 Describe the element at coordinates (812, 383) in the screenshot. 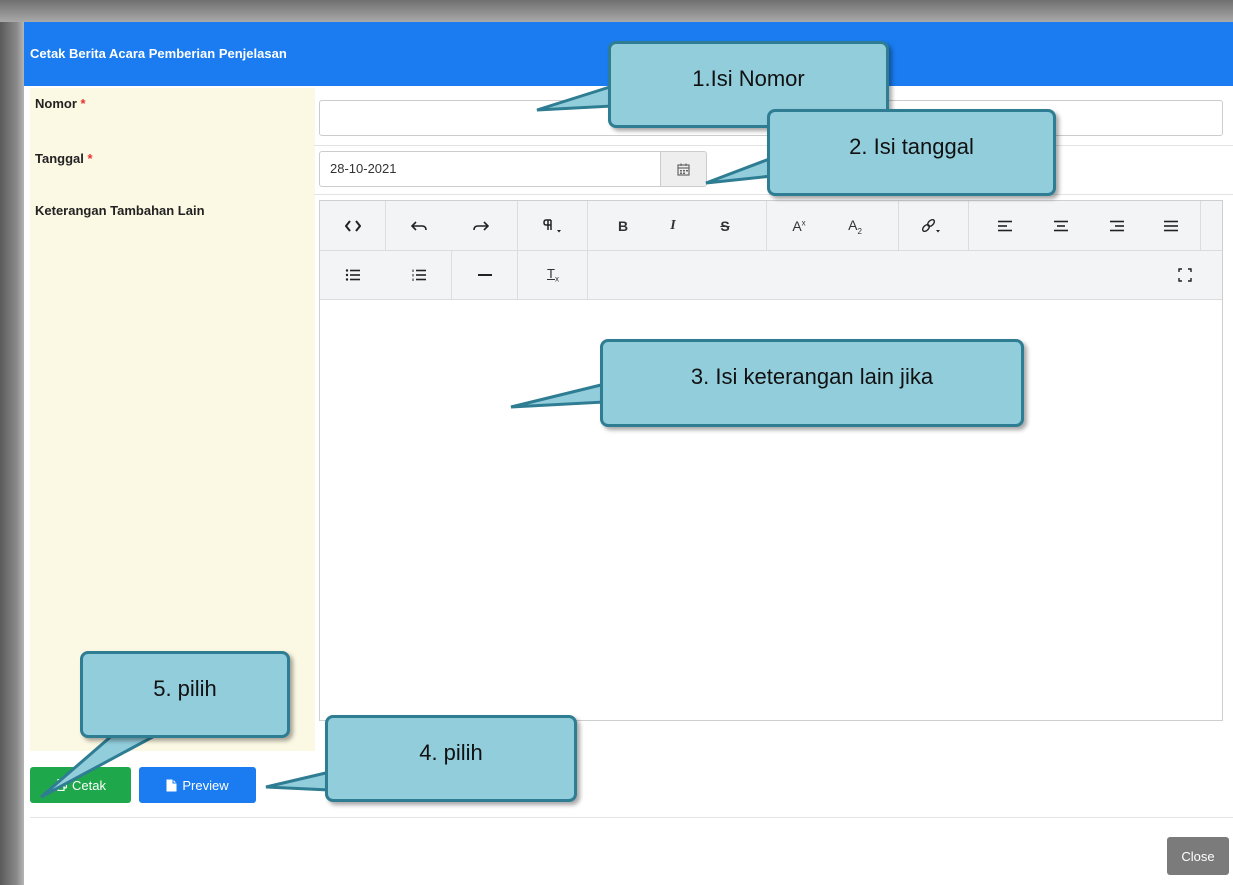

I see `callout-3: 3. Isi keterangan lain jika` at that location.